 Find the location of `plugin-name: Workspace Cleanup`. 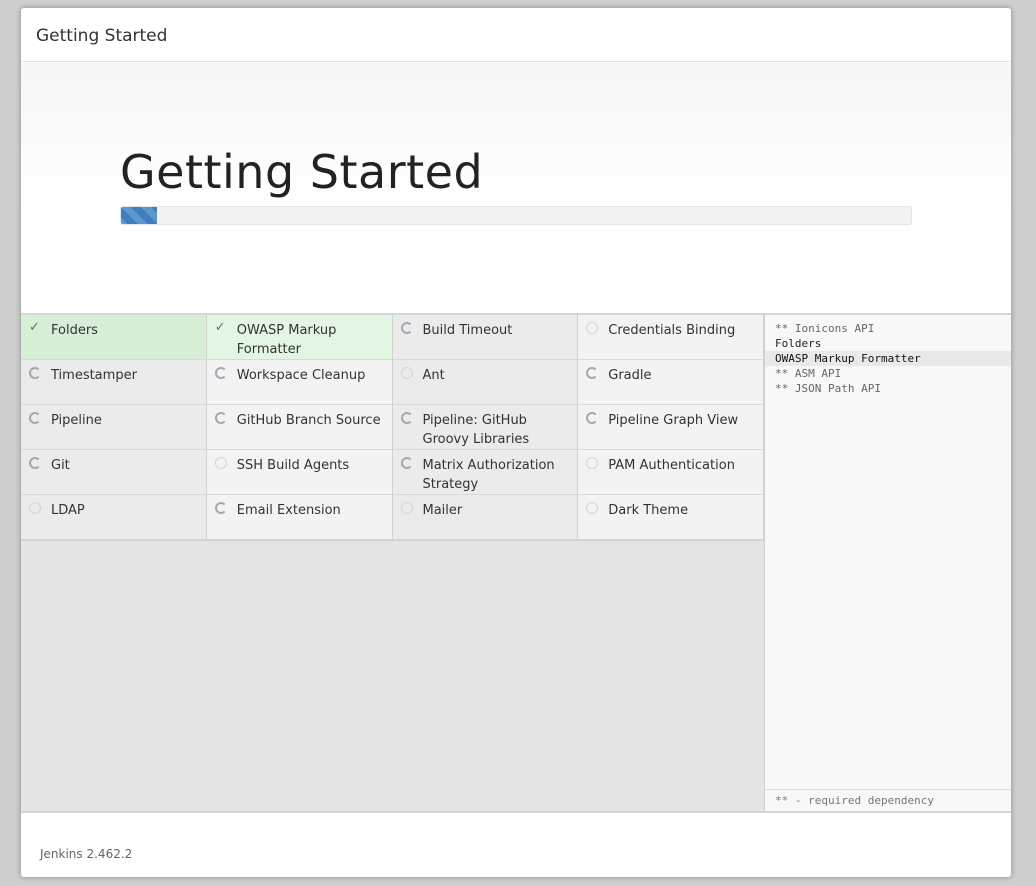

plugin-name: Workspace Cleanup is located at coordinates (301, 375).